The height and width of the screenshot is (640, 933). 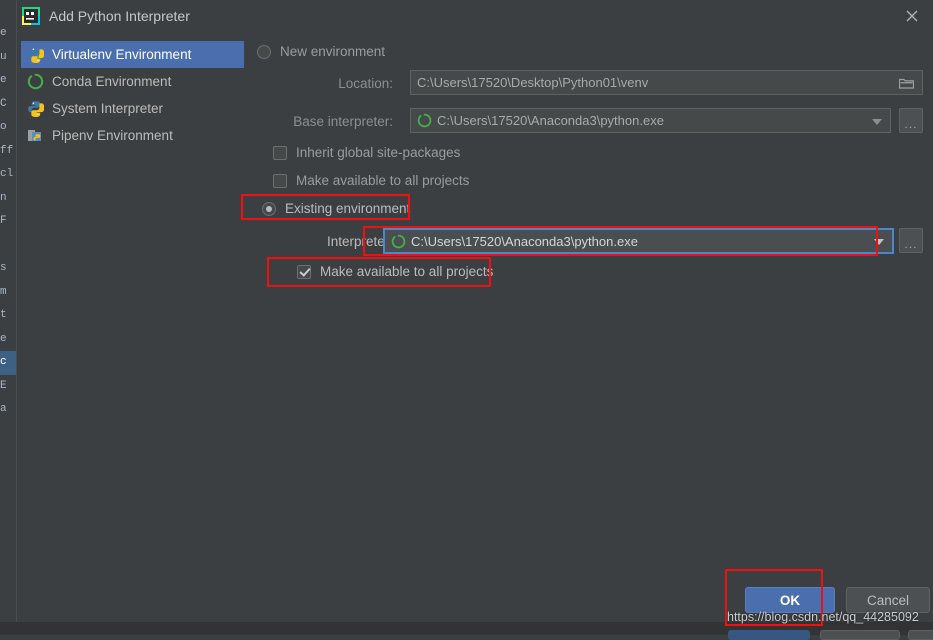 I want to click on pycharm-icon, so click(x=31, y=16).